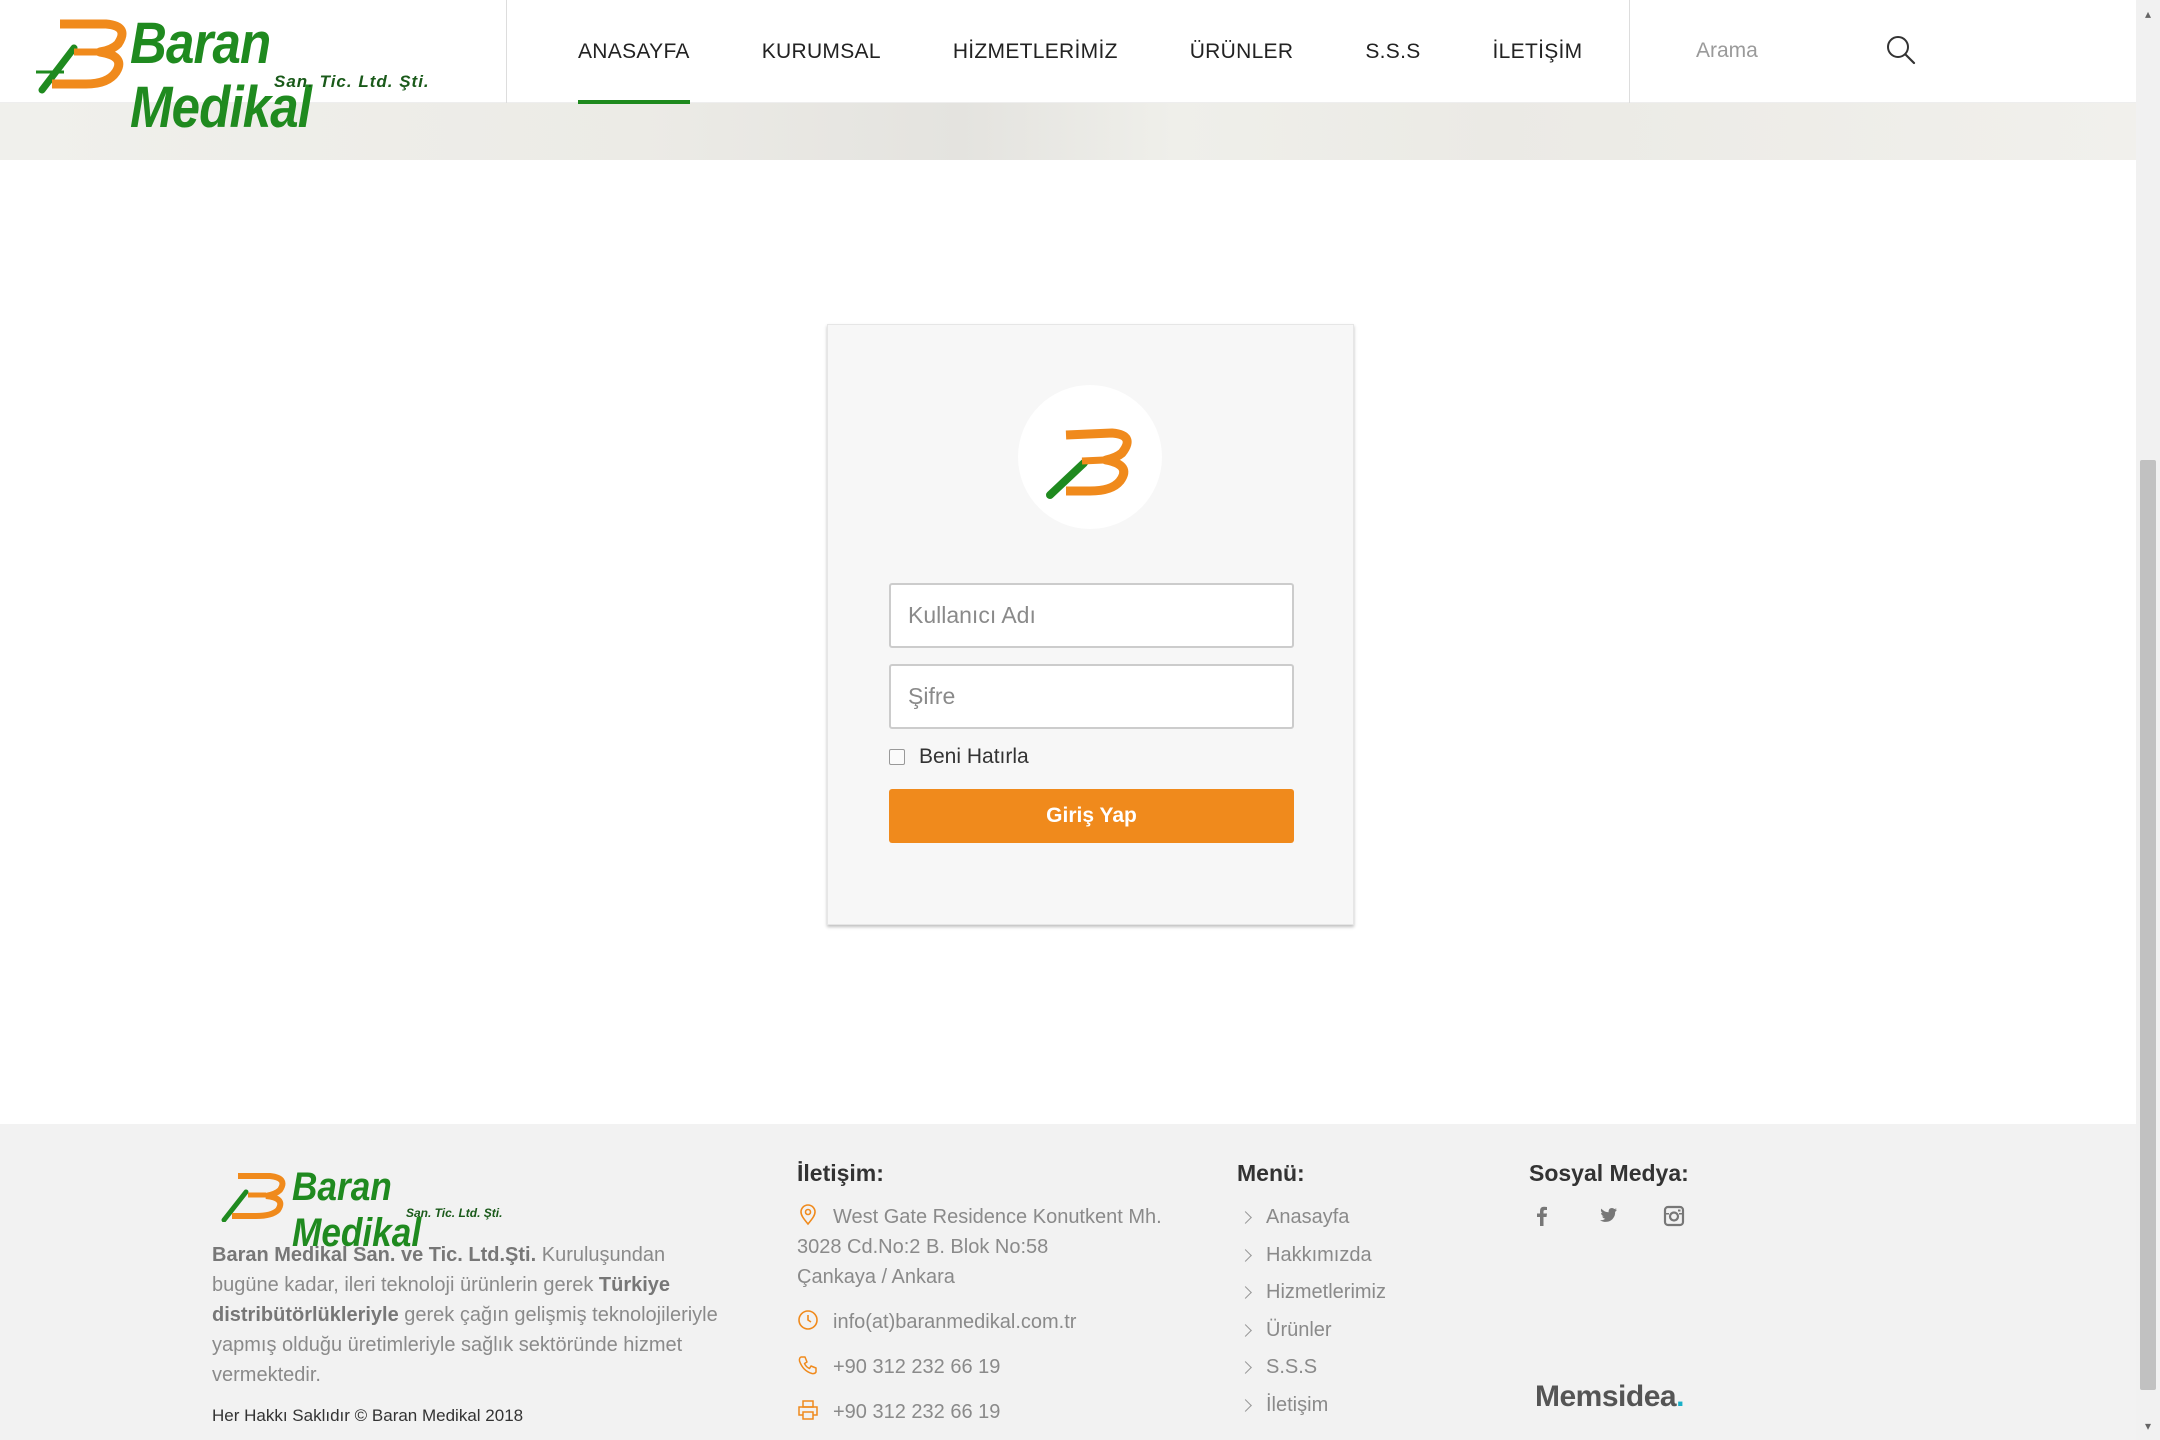 This screenshot has width=2160, height=1440. Describe the element at coordinates (2148, 925) in the screenshot. I see `scroll-thumb` at that location.